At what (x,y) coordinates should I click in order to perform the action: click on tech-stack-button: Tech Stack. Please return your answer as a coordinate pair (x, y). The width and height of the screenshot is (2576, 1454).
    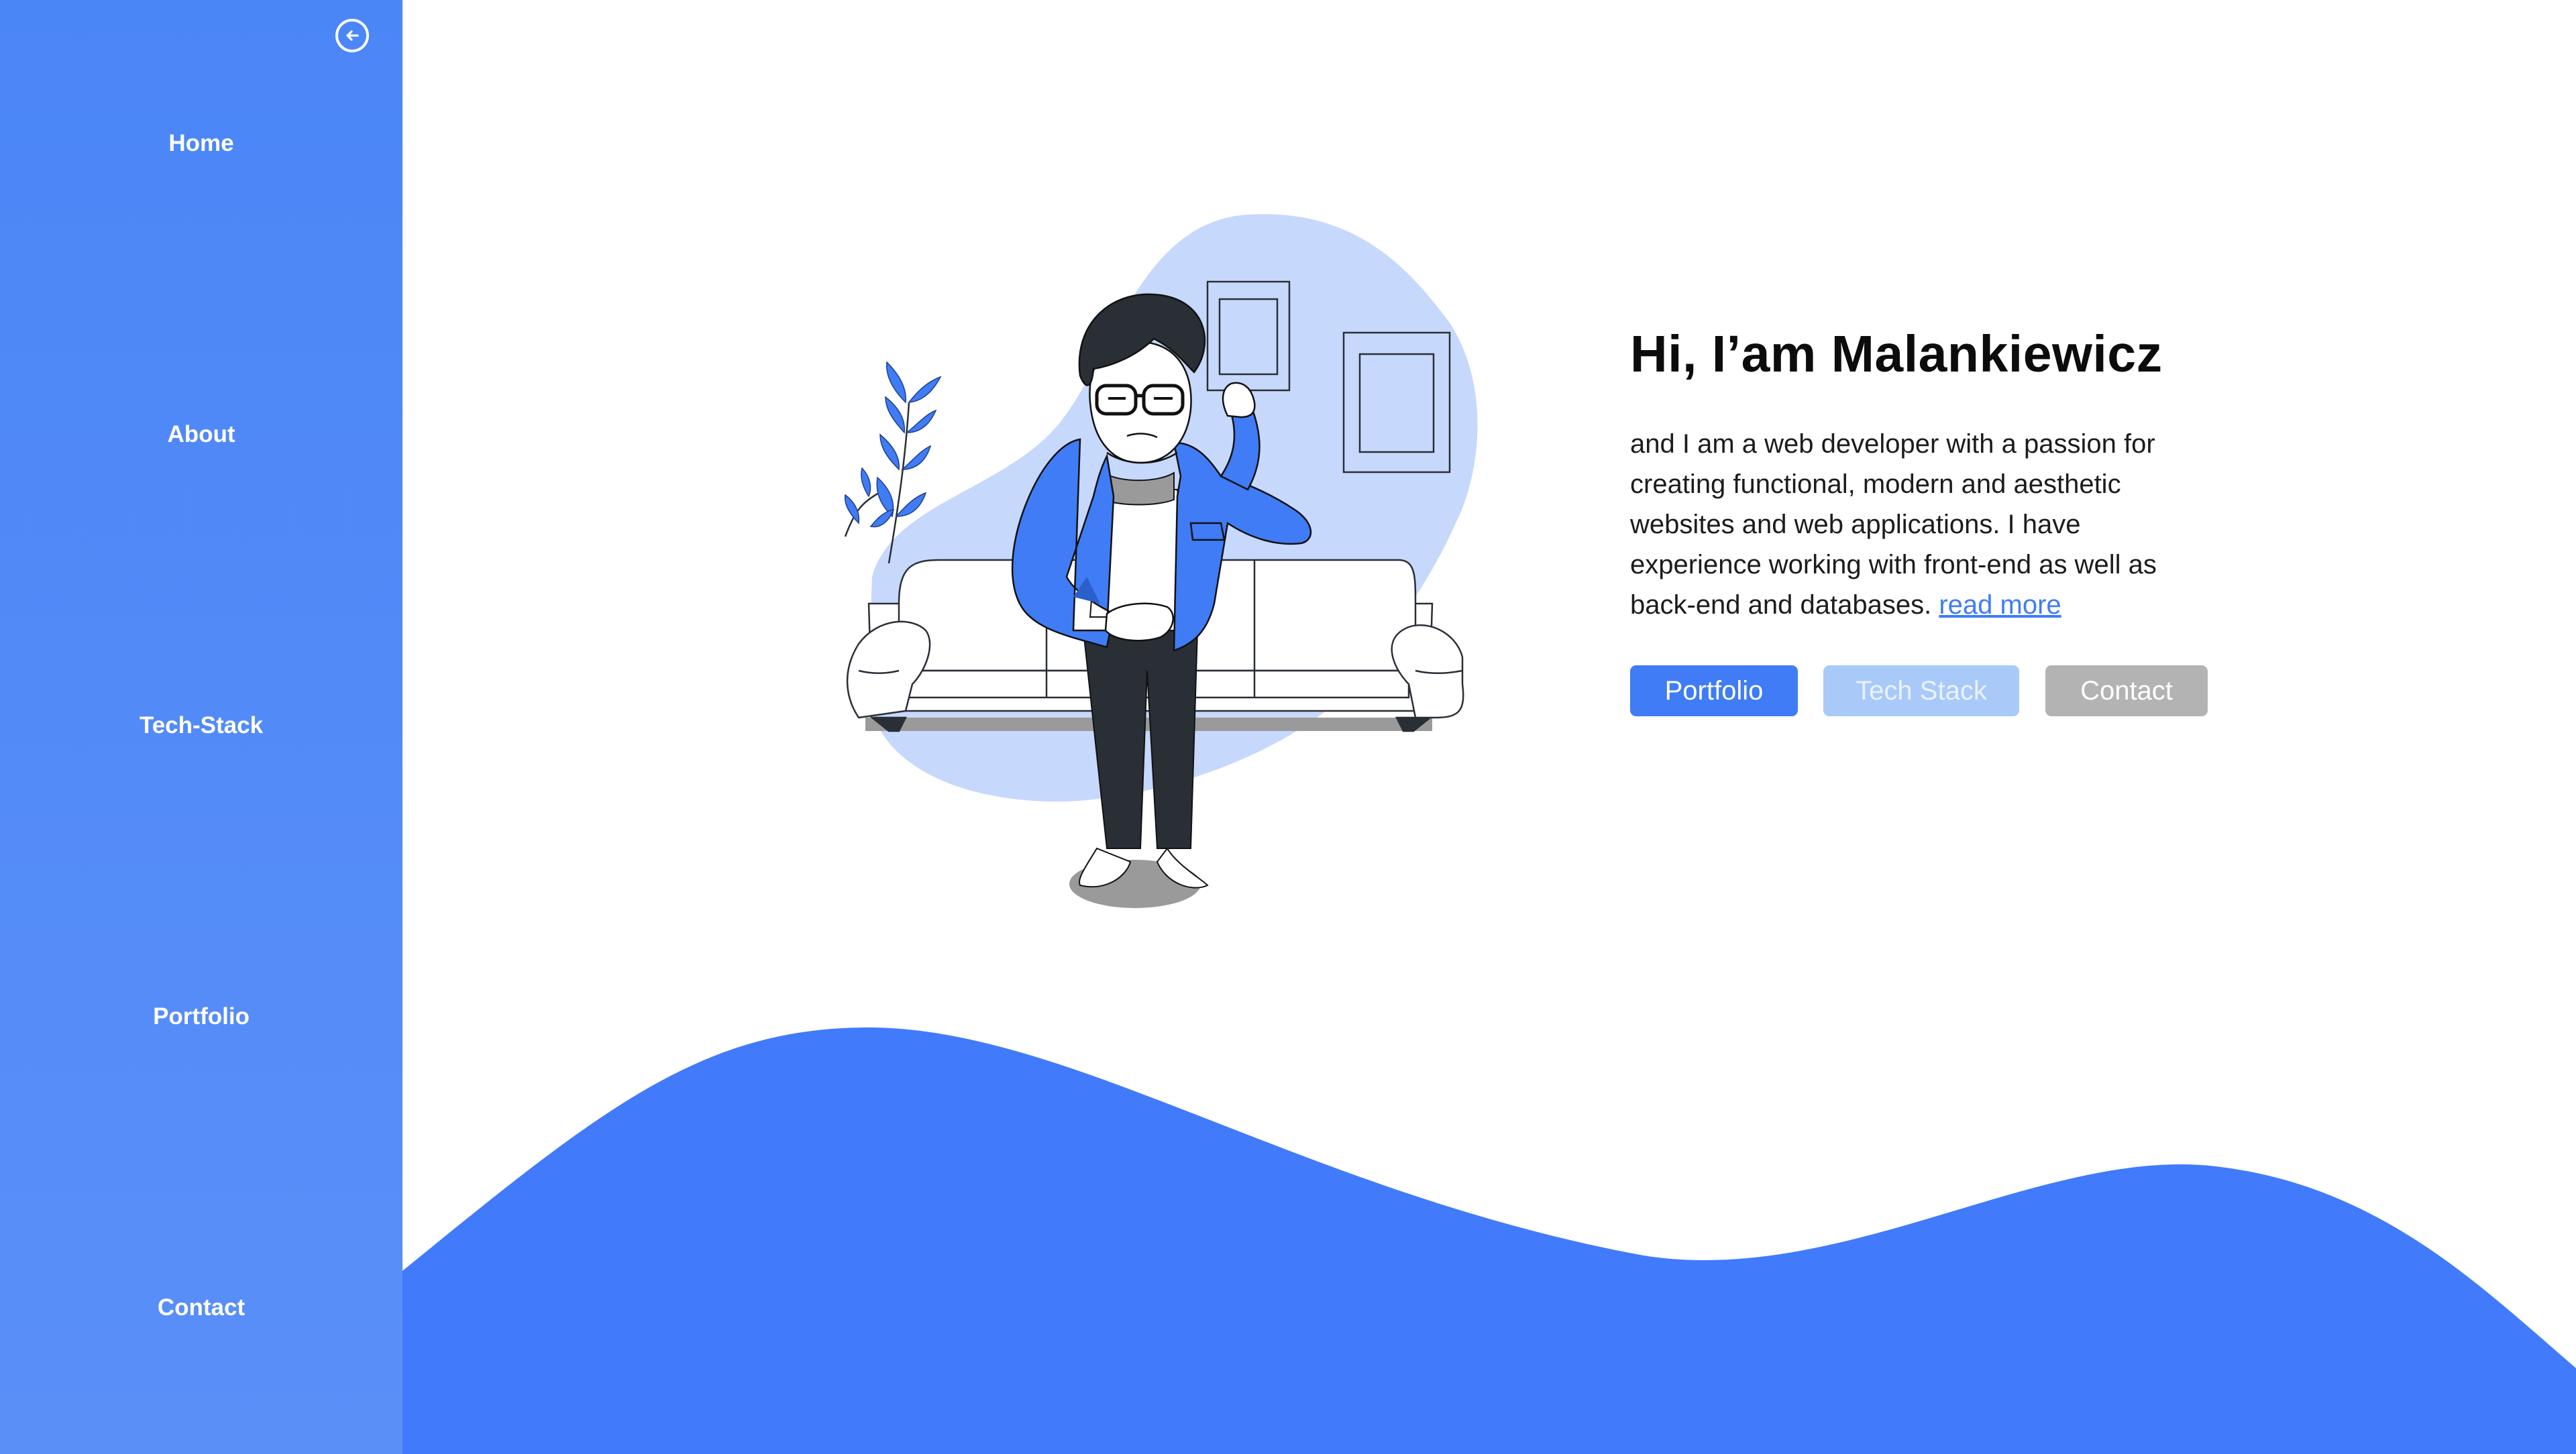
    Looking at the image, I should click on (1921, 690).